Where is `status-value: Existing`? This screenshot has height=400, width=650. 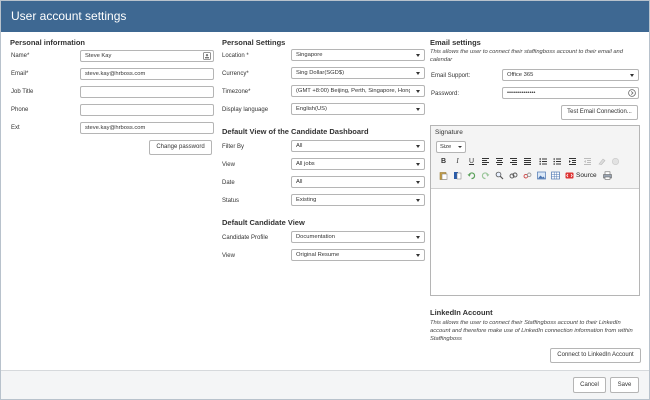
status-value: Existing is located at coordinates (306, 200).